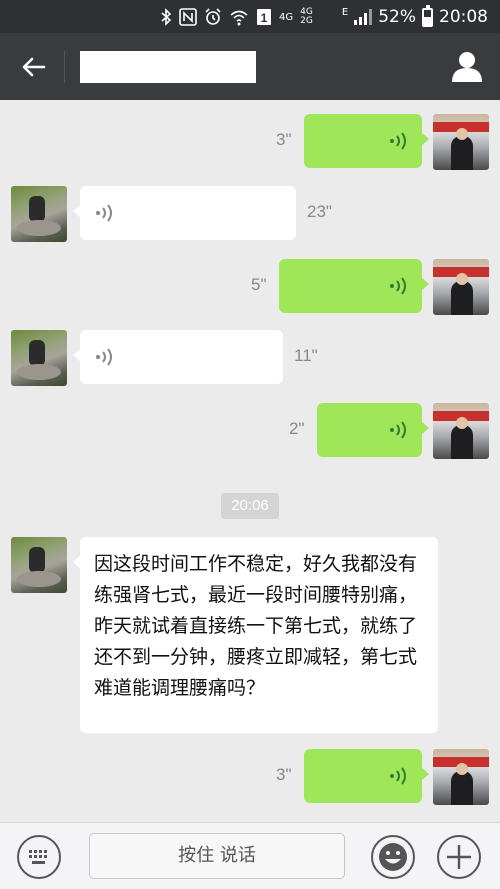 The image size is (500, 889). Describe the element at coordinates (166, 17) in the screenshot. I see `bluetooth-icon` at that location.